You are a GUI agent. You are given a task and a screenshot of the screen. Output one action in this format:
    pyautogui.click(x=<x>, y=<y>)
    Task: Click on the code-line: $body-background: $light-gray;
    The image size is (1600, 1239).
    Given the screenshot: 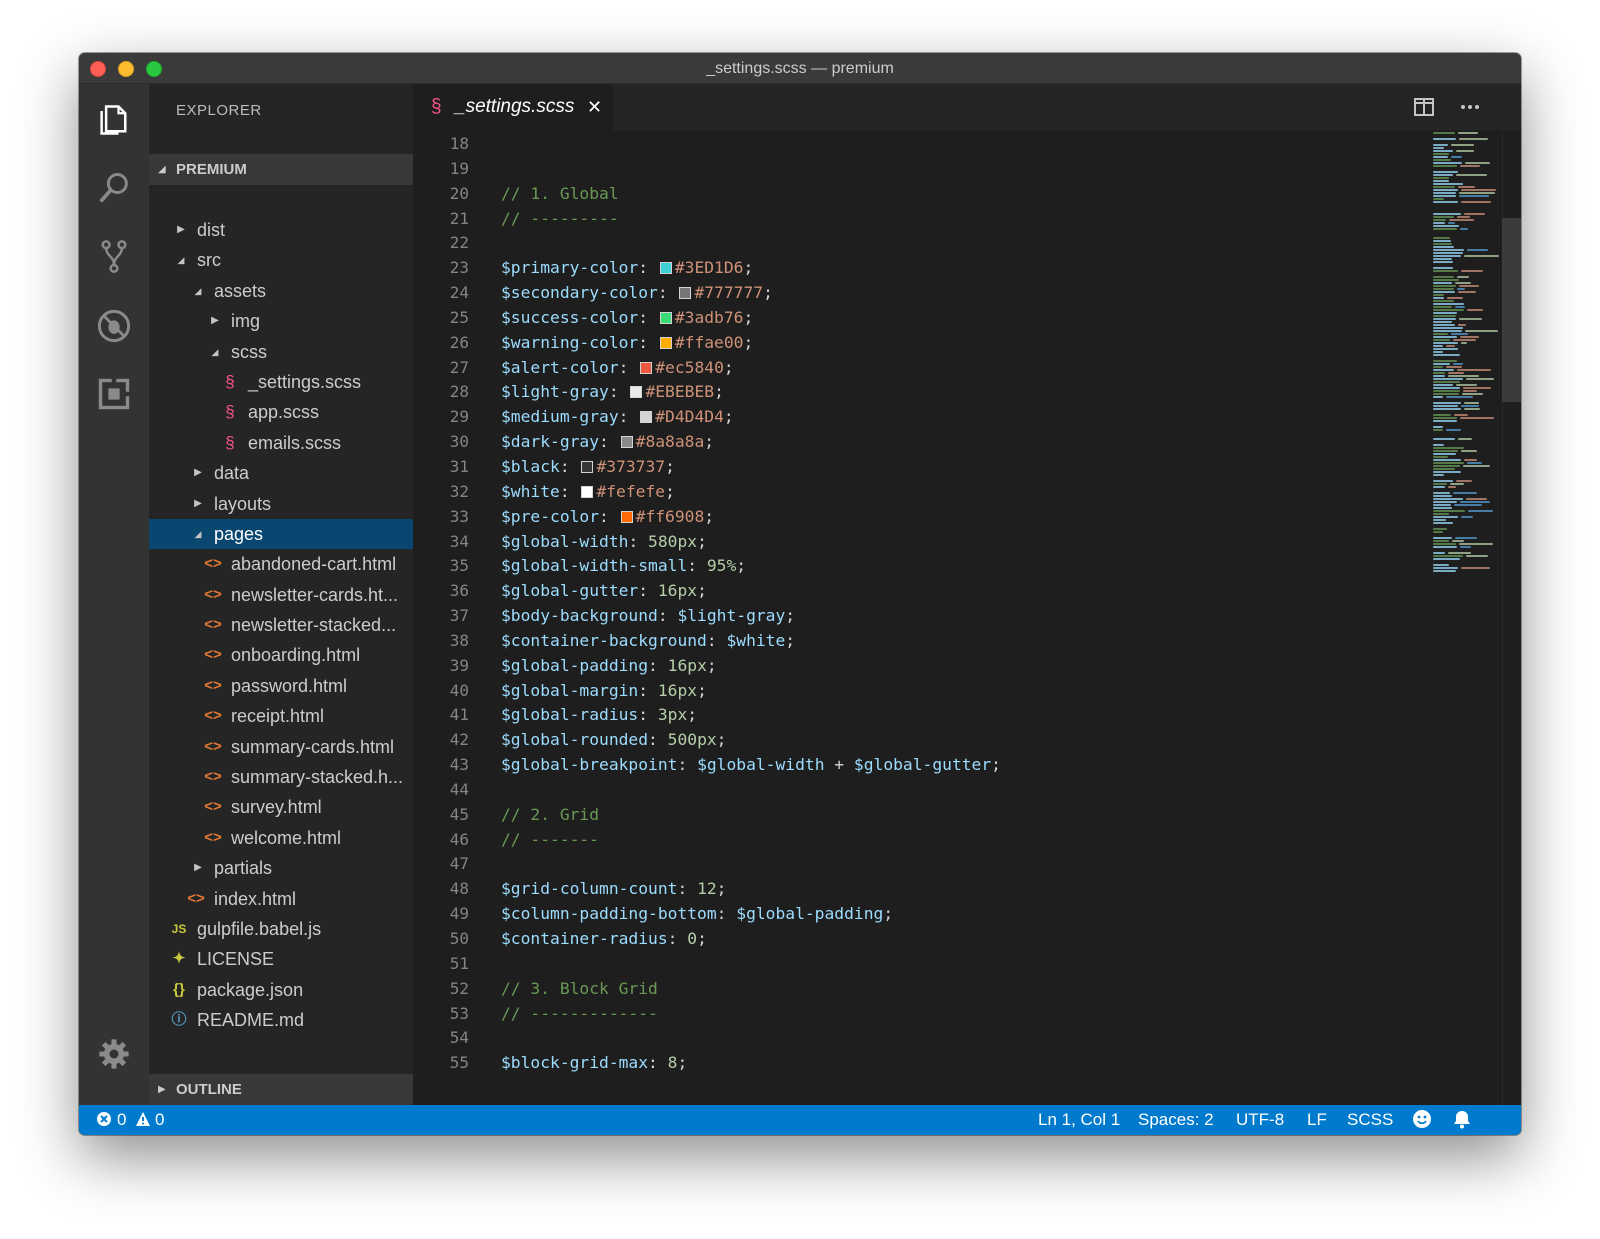 What is the action you would take?
    pyautogui.click(x=951, y=616)
    